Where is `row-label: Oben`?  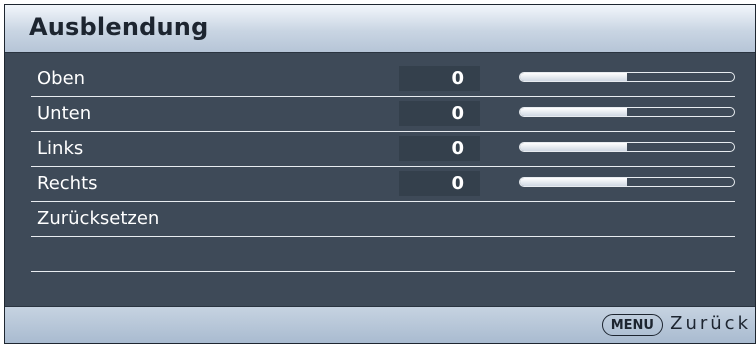 row-label: Oben is located at coordinates (61, 78).